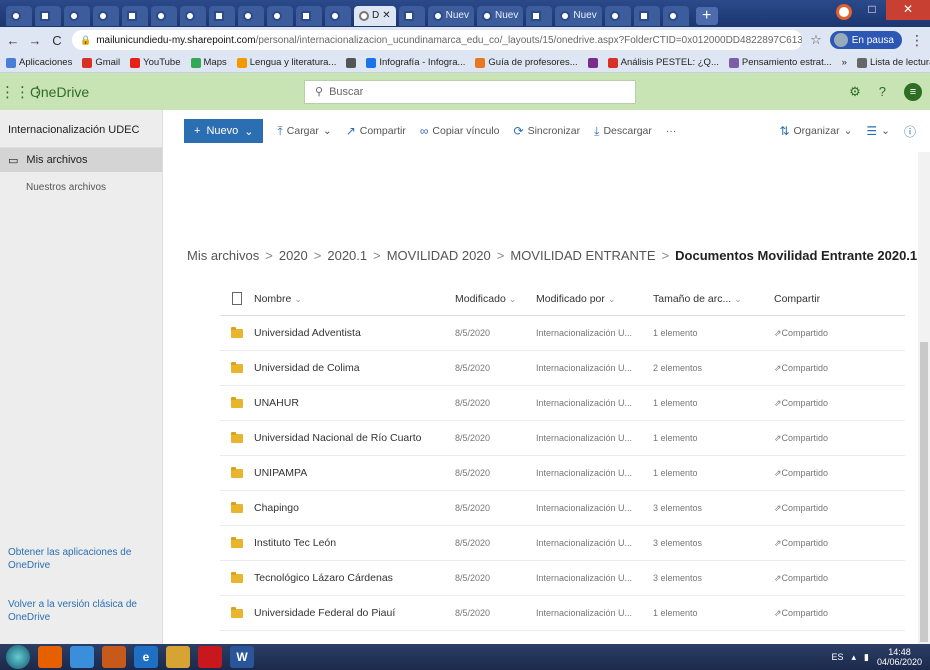 Image resolution: width=930 pixels, height=670 pixels. I want to click on clock: 14:48 04/06/2020, so click(899, 657).